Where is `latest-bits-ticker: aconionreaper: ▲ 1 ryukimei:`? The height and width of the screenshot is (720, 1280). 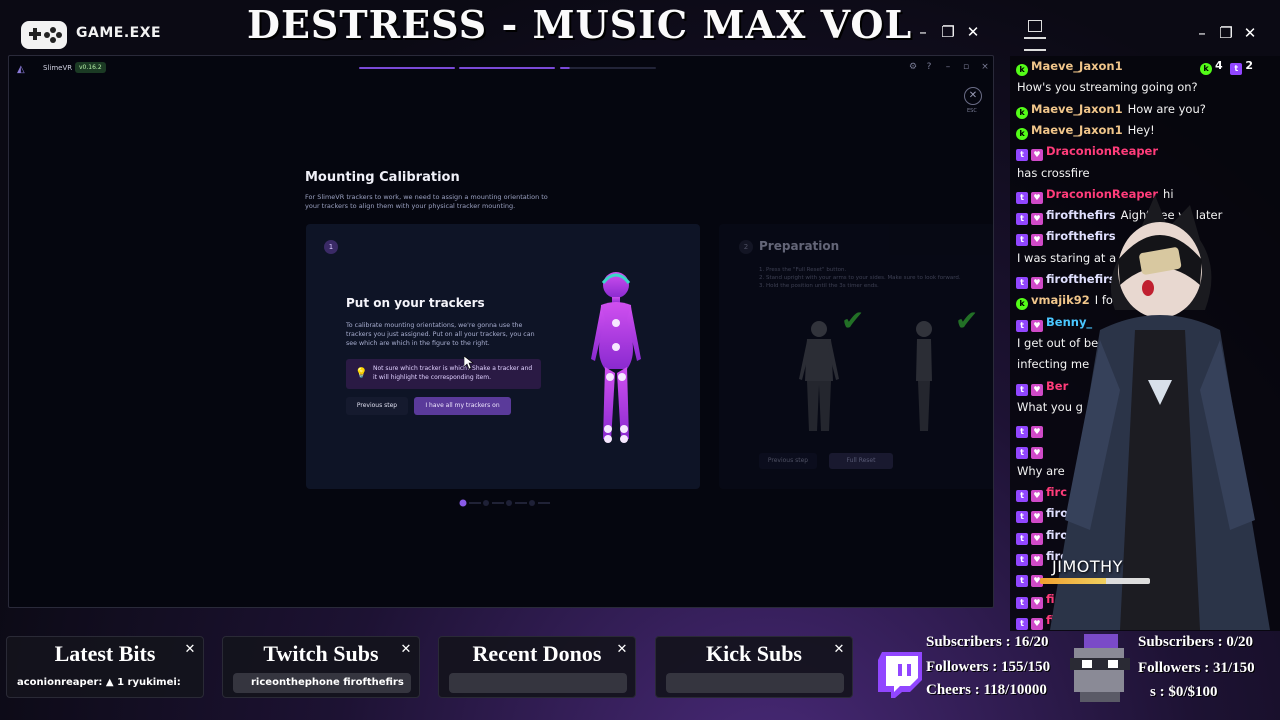
latest-bits-ticker: aconionreaper: ▲ 1 ryukimei: is located at coordinates (99, 682).